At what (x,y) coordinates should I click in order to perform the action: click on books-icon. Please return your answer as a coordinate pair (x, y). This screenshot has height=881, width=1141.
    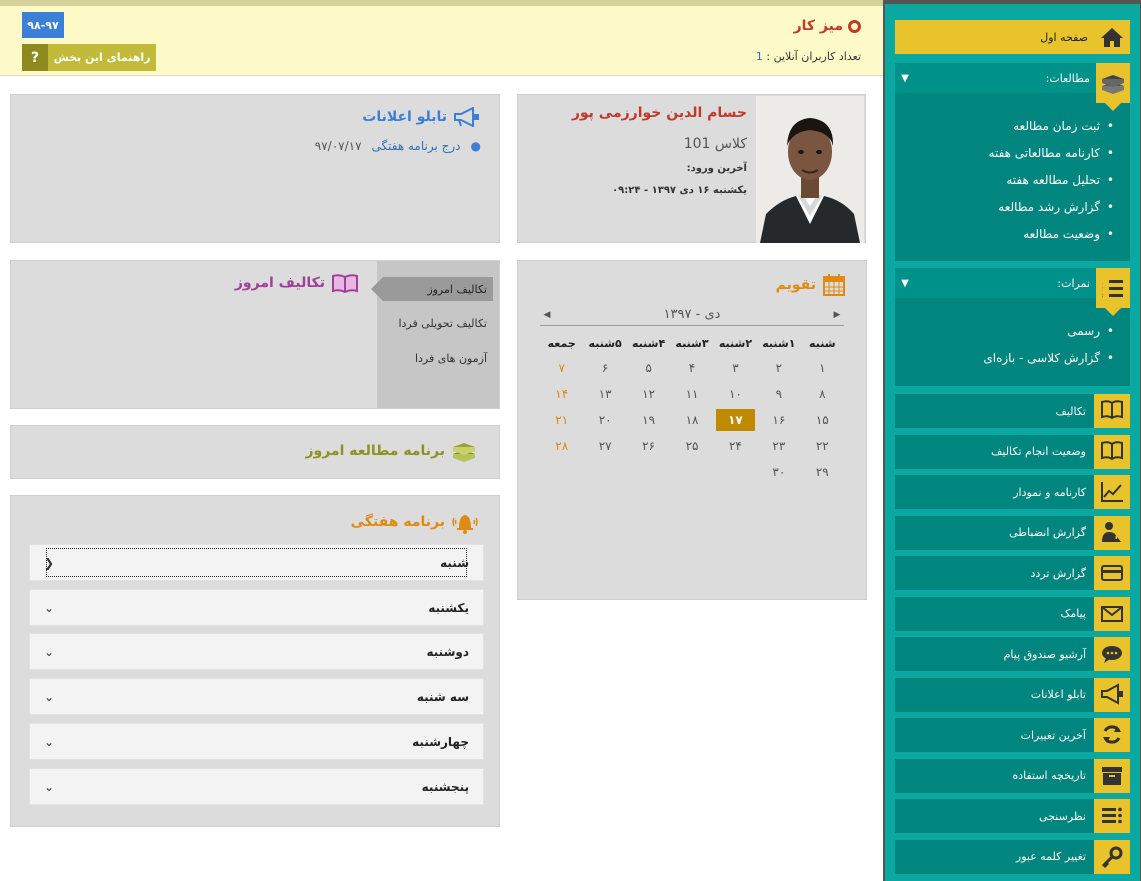
    Looking at the image, I should click on (1113, 87).